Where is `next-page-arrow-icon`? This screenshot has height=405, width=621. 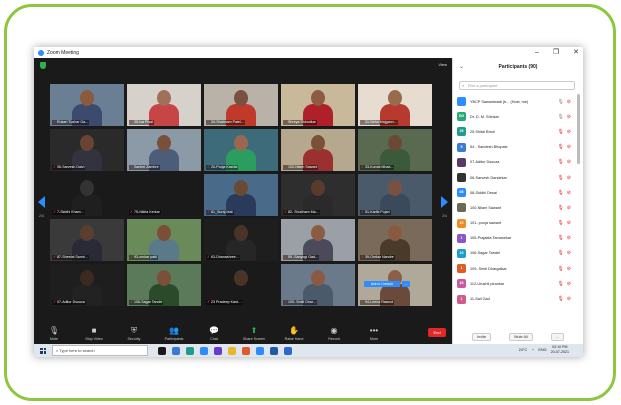 next-page-arrow-icon is located at coordinates (444, 202).